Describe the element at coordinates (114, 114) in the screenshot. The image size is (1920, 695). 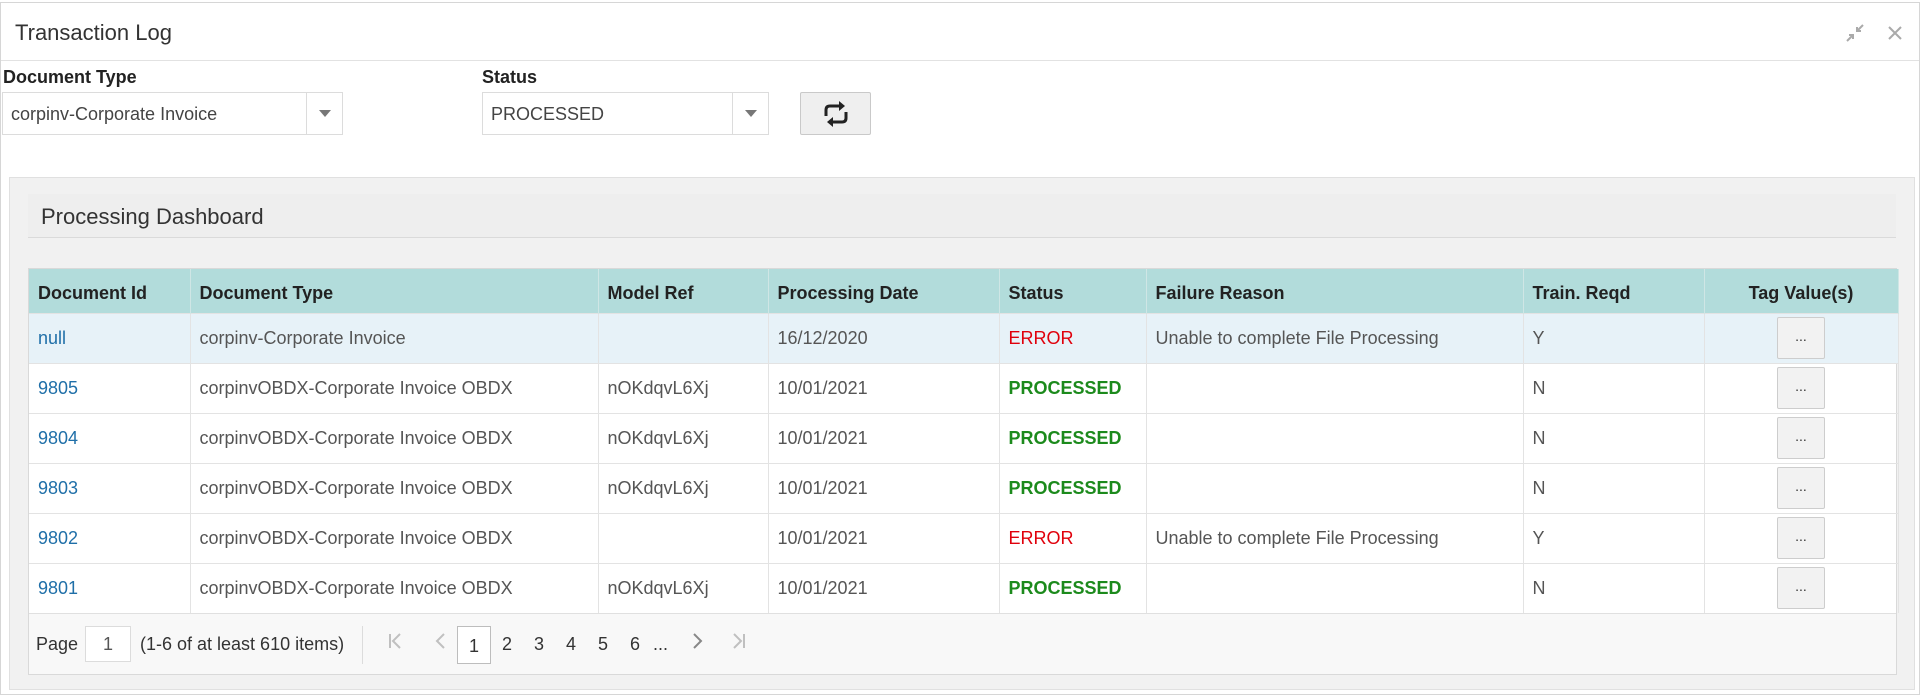
I see `document-type-value: corpinv-Corporate Invoice` at that location.